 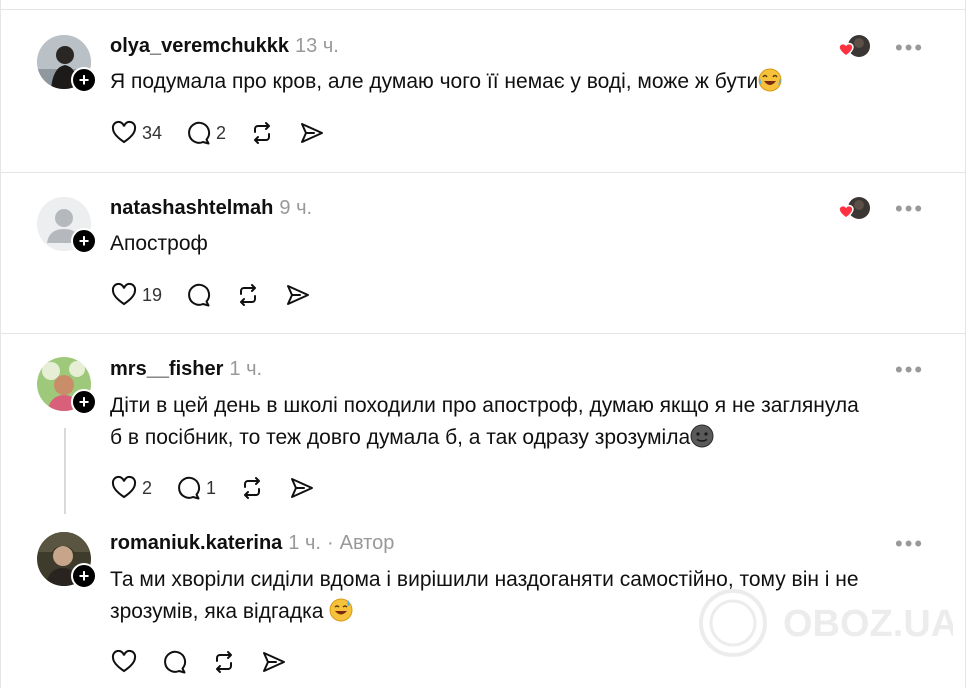 I want to click on like-button: 19, so click(x=136, y=295).